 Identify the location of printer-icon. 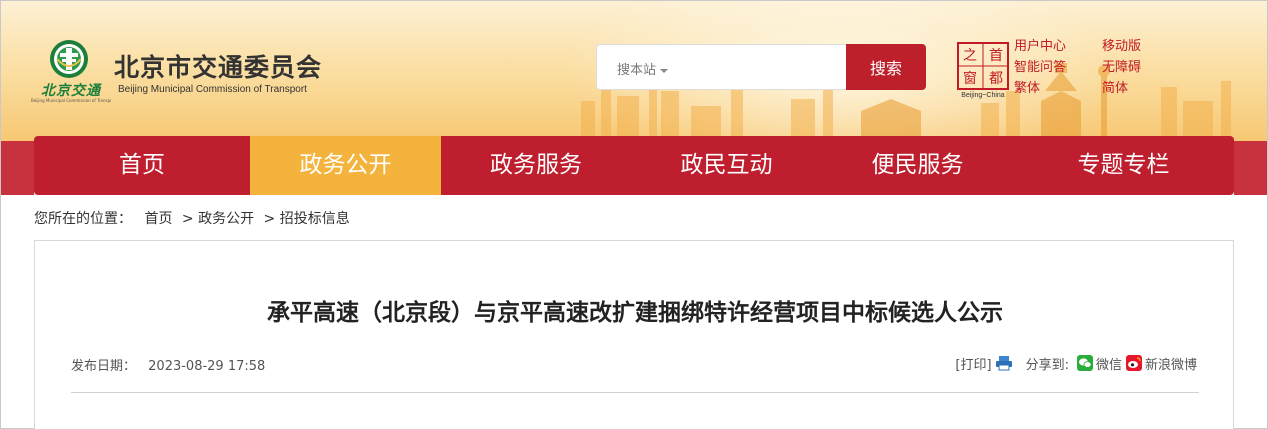
(1004, 363).